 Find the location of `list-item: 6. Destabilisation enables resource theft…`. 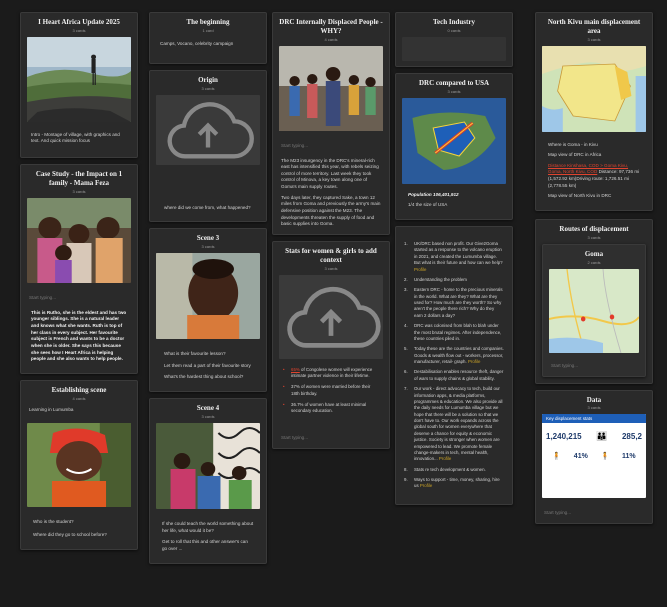

list-item: 6. Destabilisation enables resource theft… is located at coordinates (454, 375).